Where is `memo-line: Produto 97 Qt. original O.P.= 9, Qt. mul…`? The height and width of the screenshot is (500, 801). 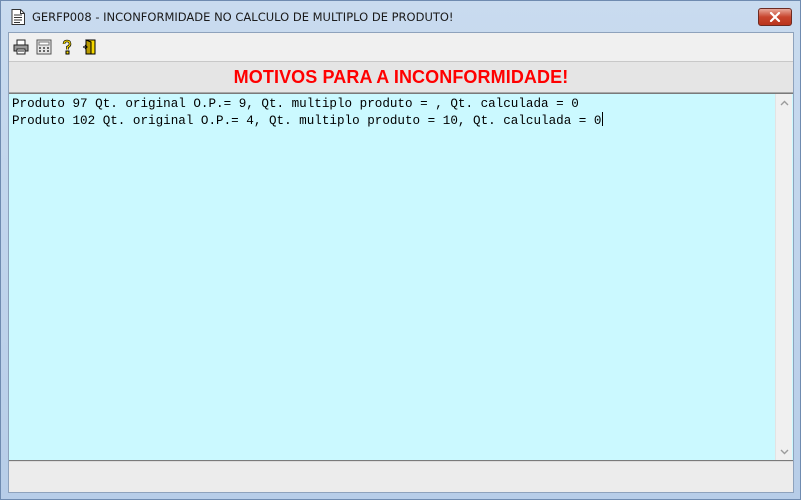
memo-line: Produto 97 Qt. original O.P.= 9, Qt. mul… is located at coordinates (295, 104).